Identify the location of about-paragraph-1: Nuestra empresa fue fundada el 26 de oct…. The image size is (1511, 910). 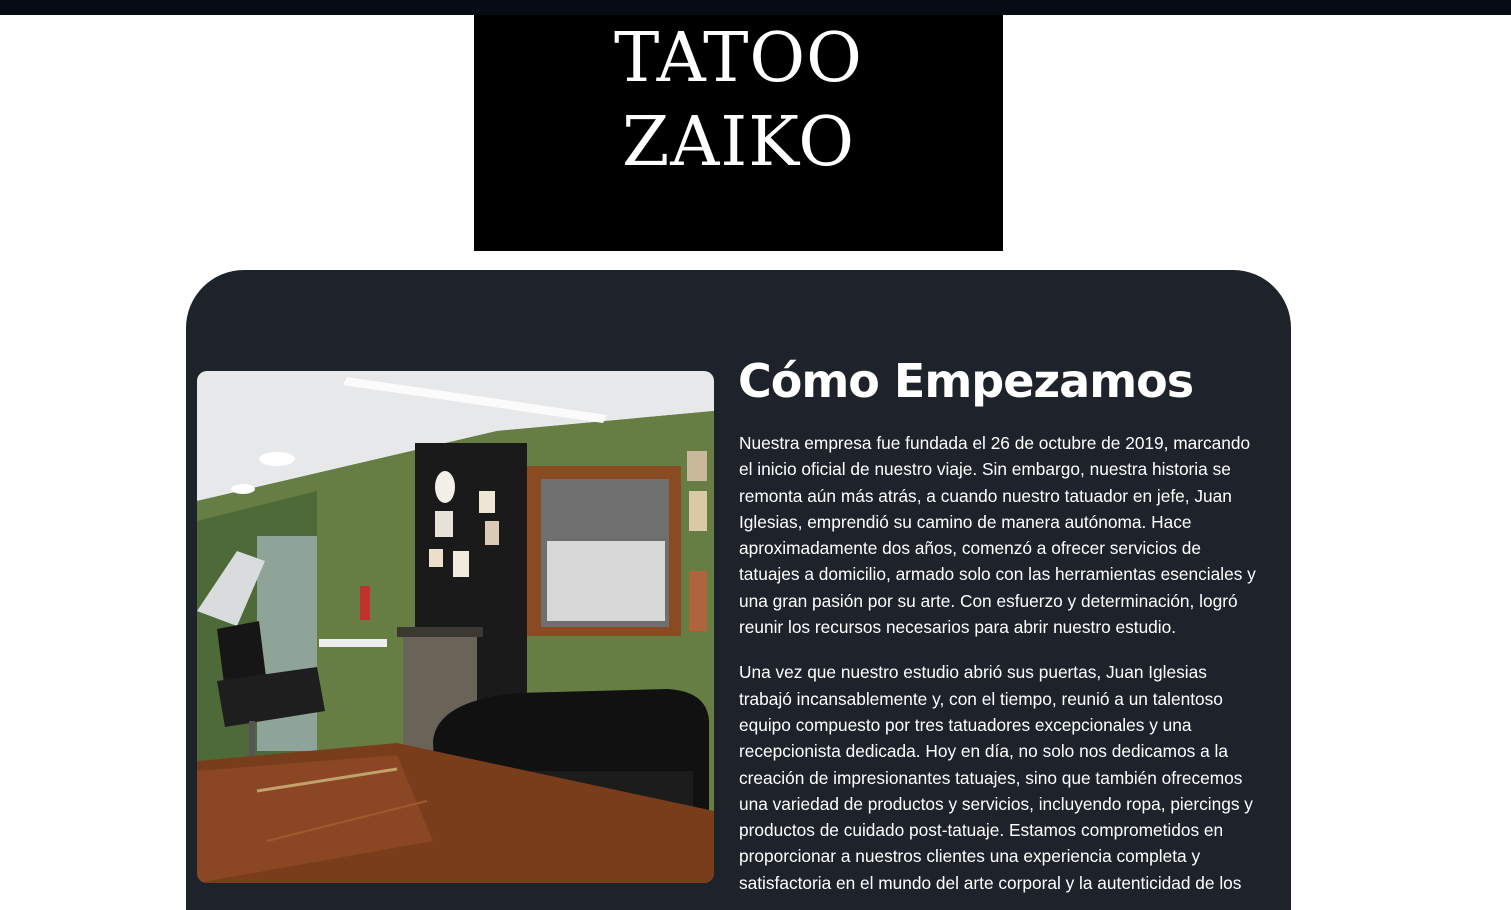
(997, 535).